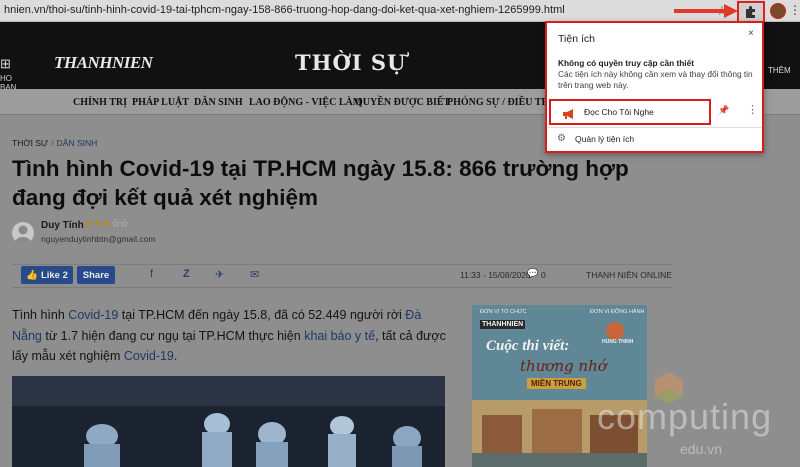 This screenshot has width=800, height=467. Describe the element at coordinates (219, 274) in the screenshot. I see `twitter-icon: ✈` at that location.